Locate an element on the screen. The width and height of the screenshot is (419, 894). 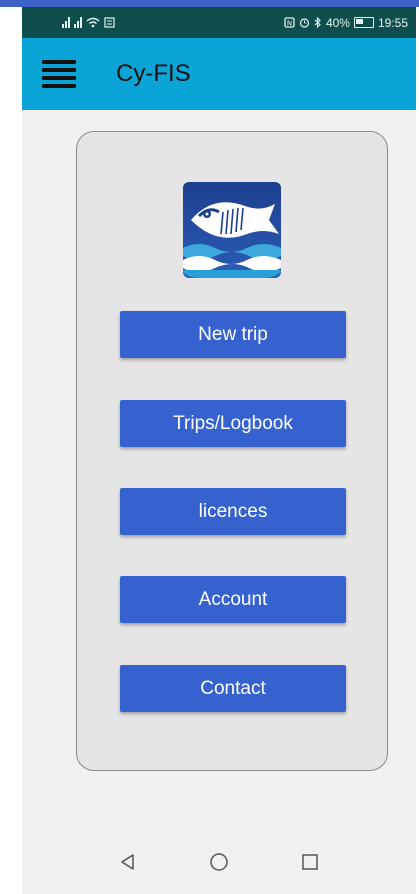
app-bar: Cy-FIS is located at coordinates (219, 74).